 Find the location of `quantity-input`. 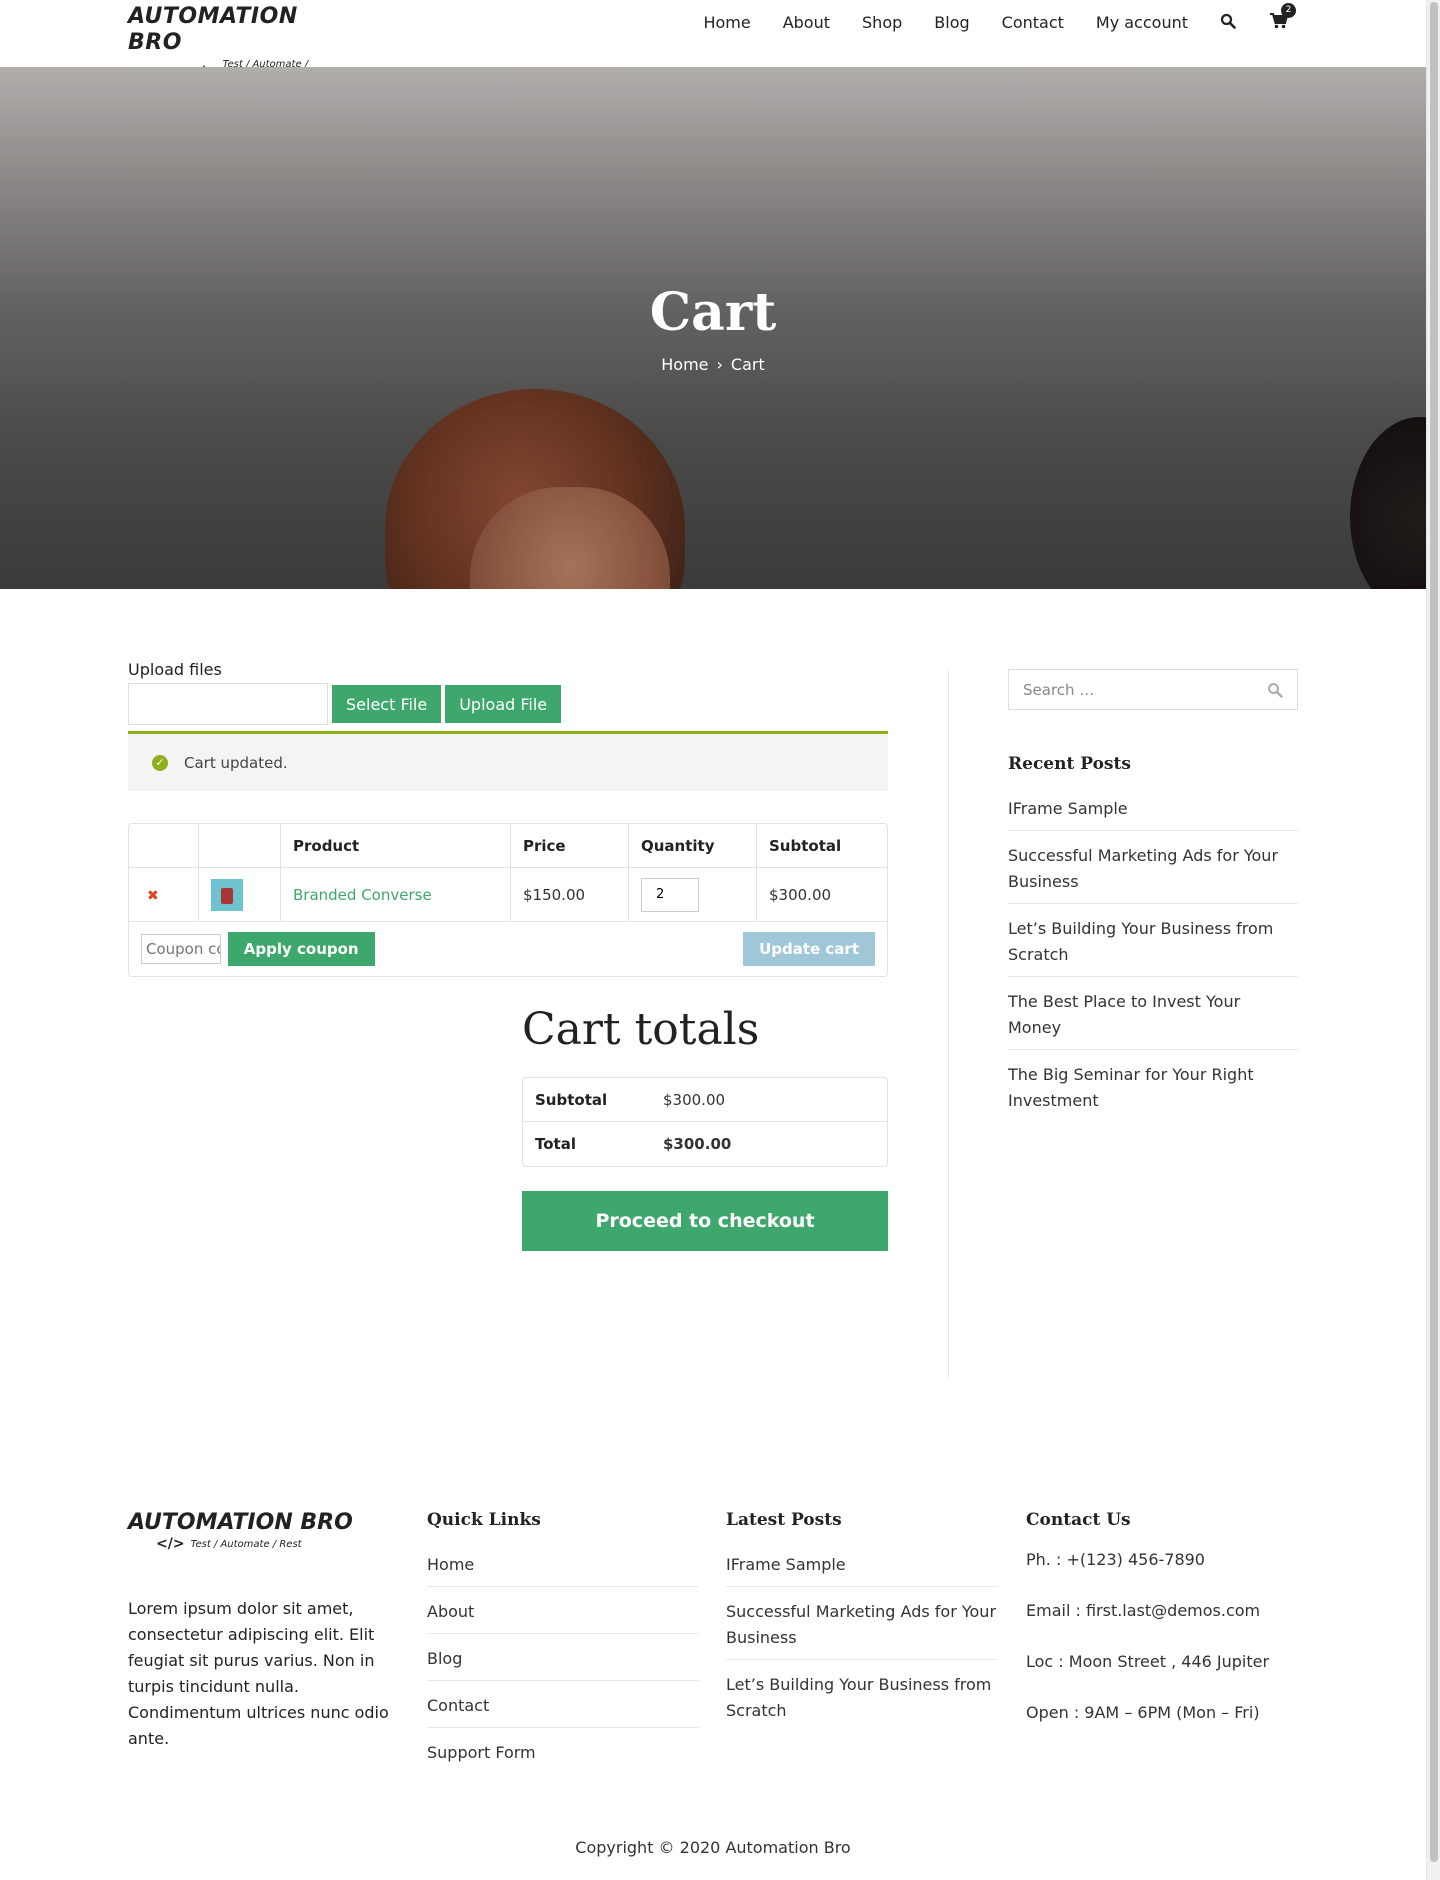

quantity-input is located at coordinates (670, 894).